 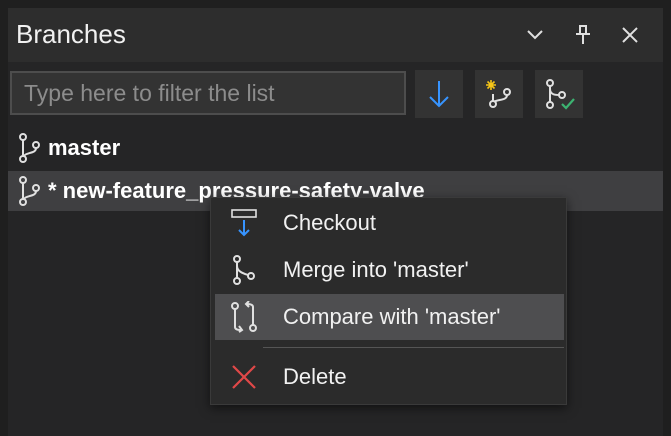 I want to click on menu-separator, so click(x=413, y=347).